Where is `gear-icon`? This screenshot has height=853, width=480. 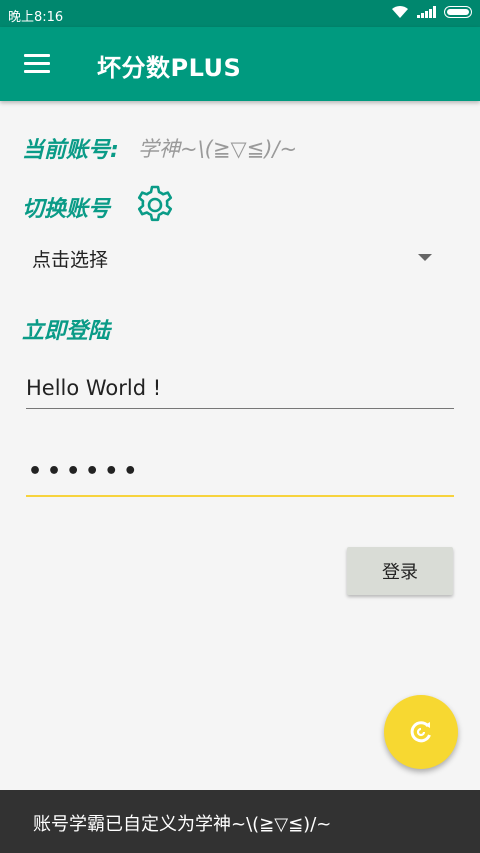
gear-icon is located at coordinates (155, 205).